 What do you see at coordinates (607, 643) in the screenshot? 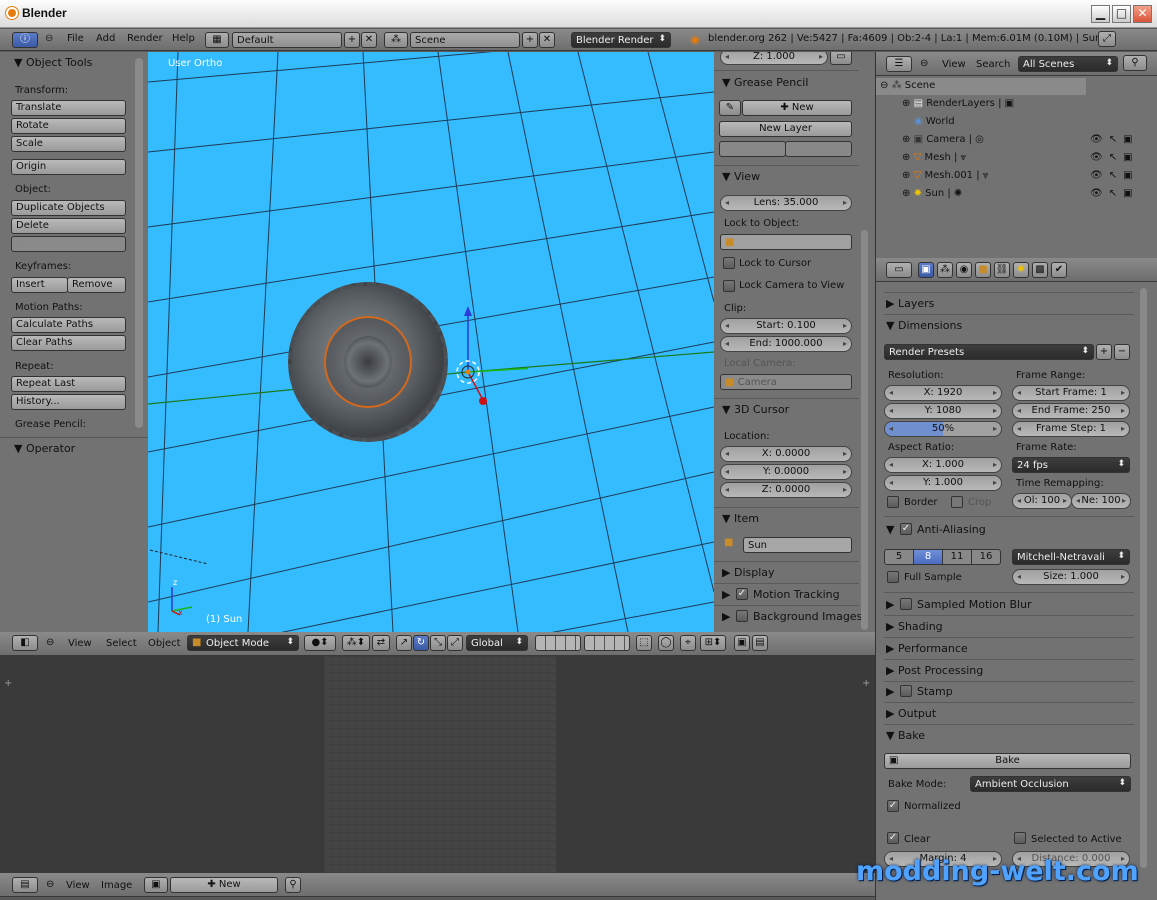
I see `layers-2-grid` at bounding box center [607, 643].